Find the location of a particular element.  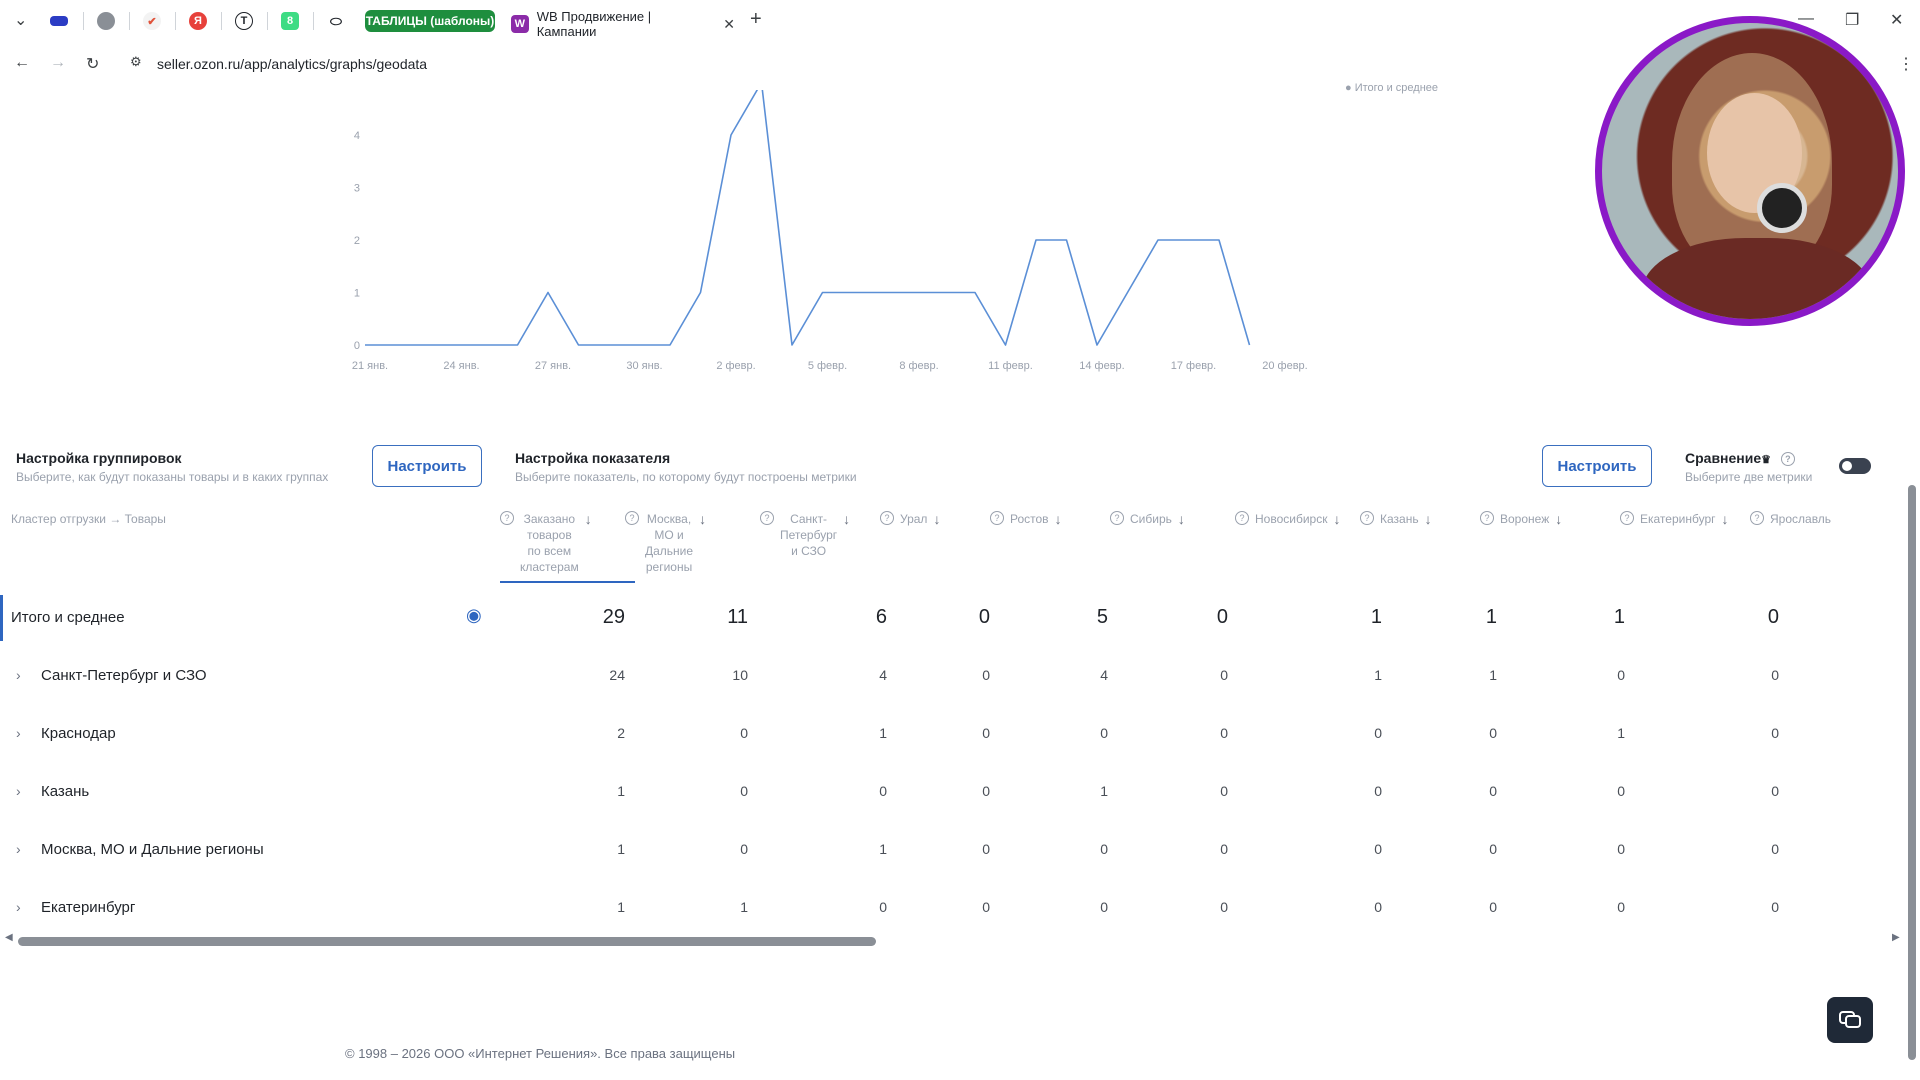

column-header: ? Воронеж ↓ is located at coordinates (1521, 519).